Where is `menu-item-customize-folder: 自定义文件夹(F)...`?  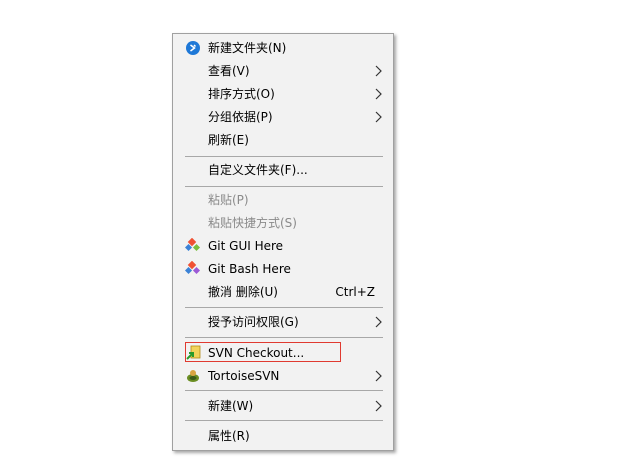 menu-item-customize-folder: 自定义文件夹(F)... is located at coordinates (283, 170).